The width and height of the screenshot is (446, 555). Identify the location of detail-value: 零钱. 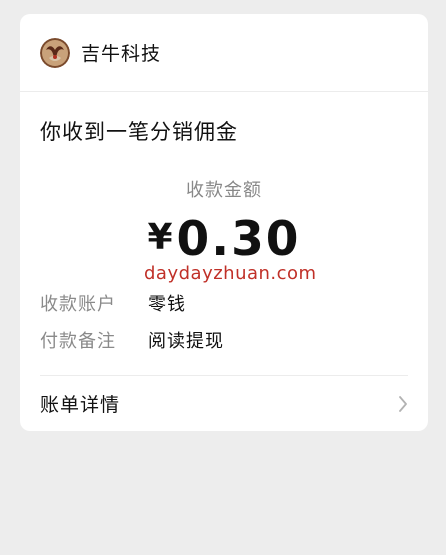
(167, 304).